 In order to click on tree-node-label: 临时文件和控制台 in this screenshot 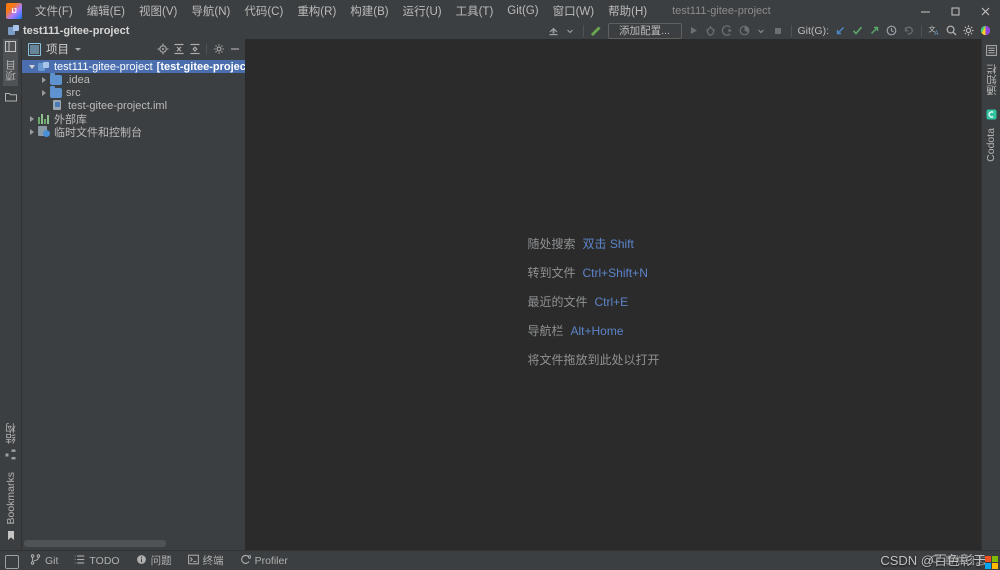, I will do `click(98, 132)`.